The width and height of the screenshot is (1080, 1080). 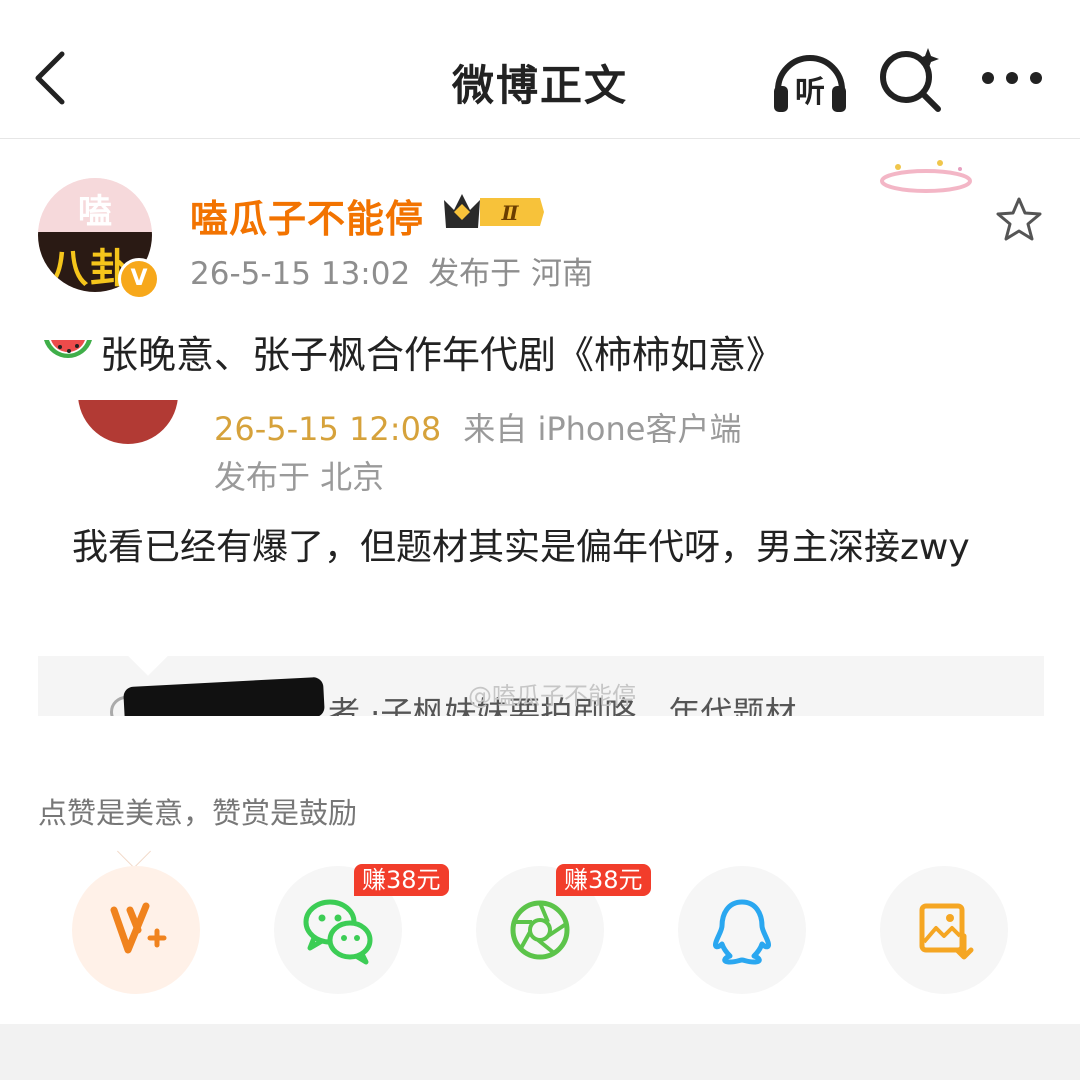 What do you see at coordinates (926, 176) in the screenshot?
I see `decoration-sparkle-icon` at bounding box center [926, 176].